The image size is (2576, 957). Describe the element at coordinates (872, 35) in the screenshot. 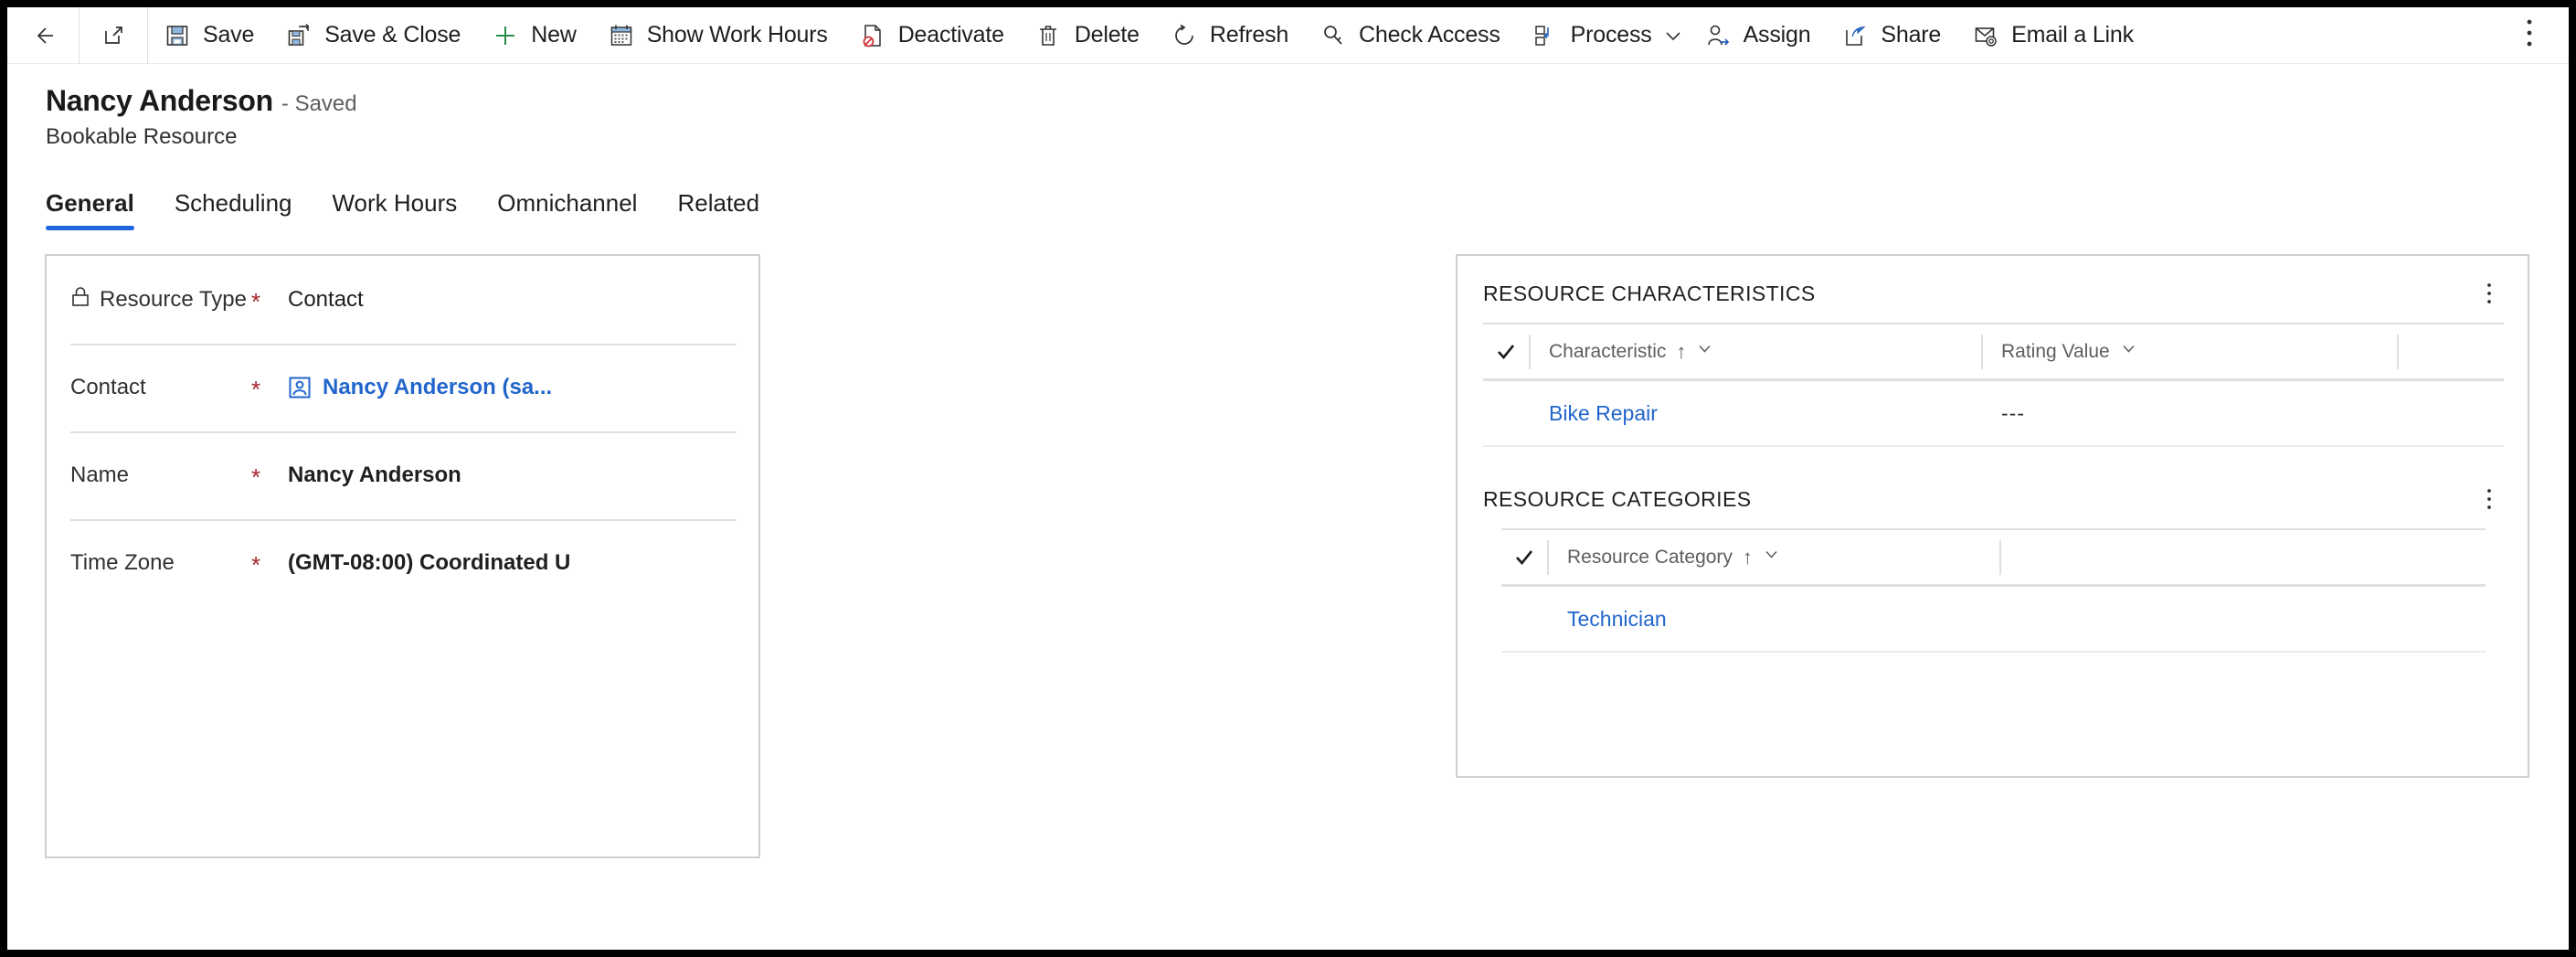

I see `deactivate-icon` at that location.